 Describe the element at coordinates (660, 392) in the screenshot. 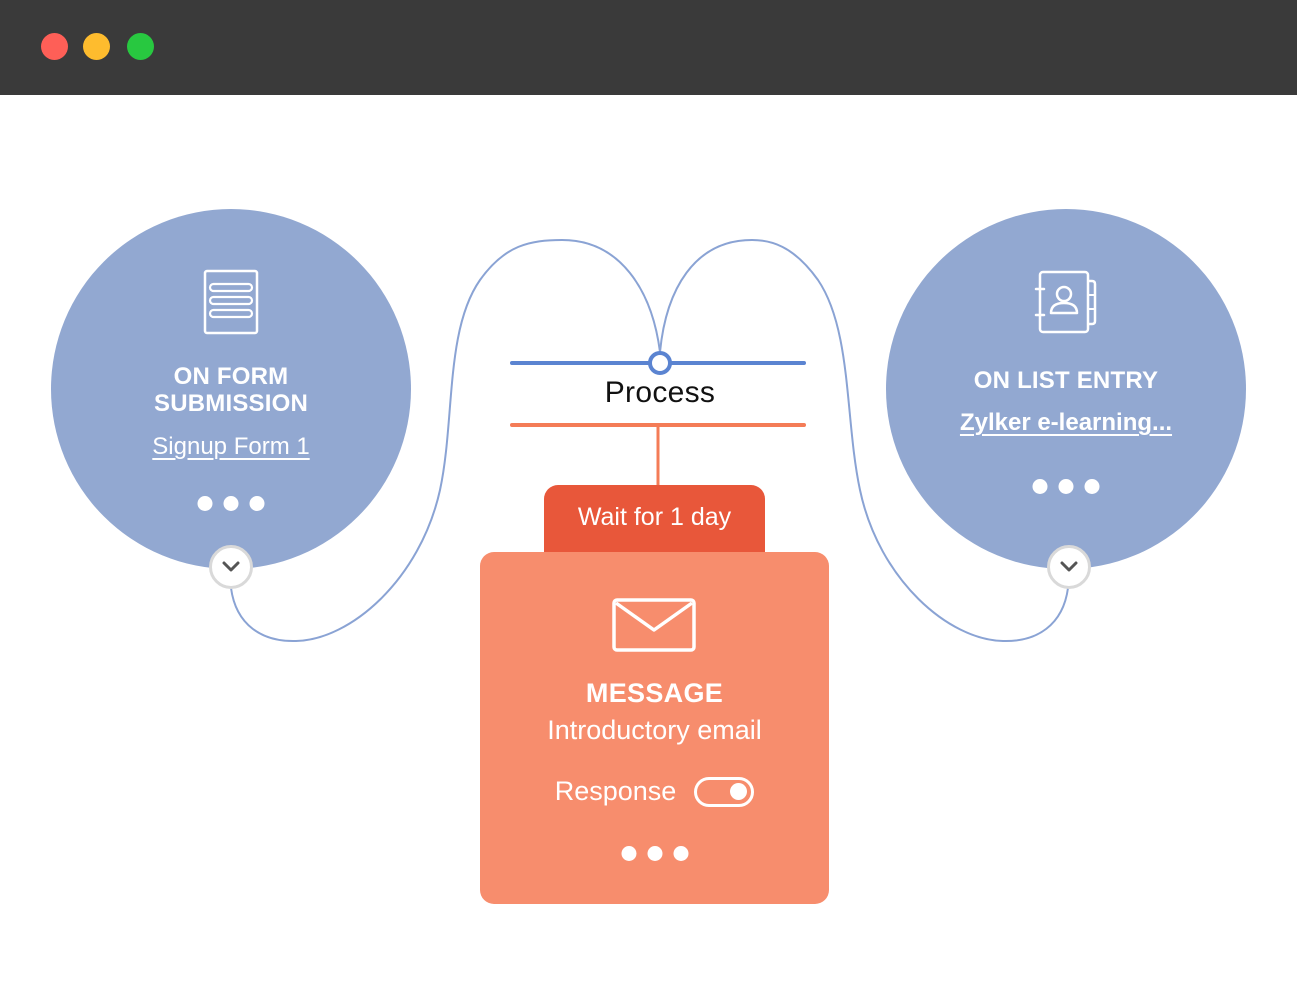

I see `process-label: Process` at that location.